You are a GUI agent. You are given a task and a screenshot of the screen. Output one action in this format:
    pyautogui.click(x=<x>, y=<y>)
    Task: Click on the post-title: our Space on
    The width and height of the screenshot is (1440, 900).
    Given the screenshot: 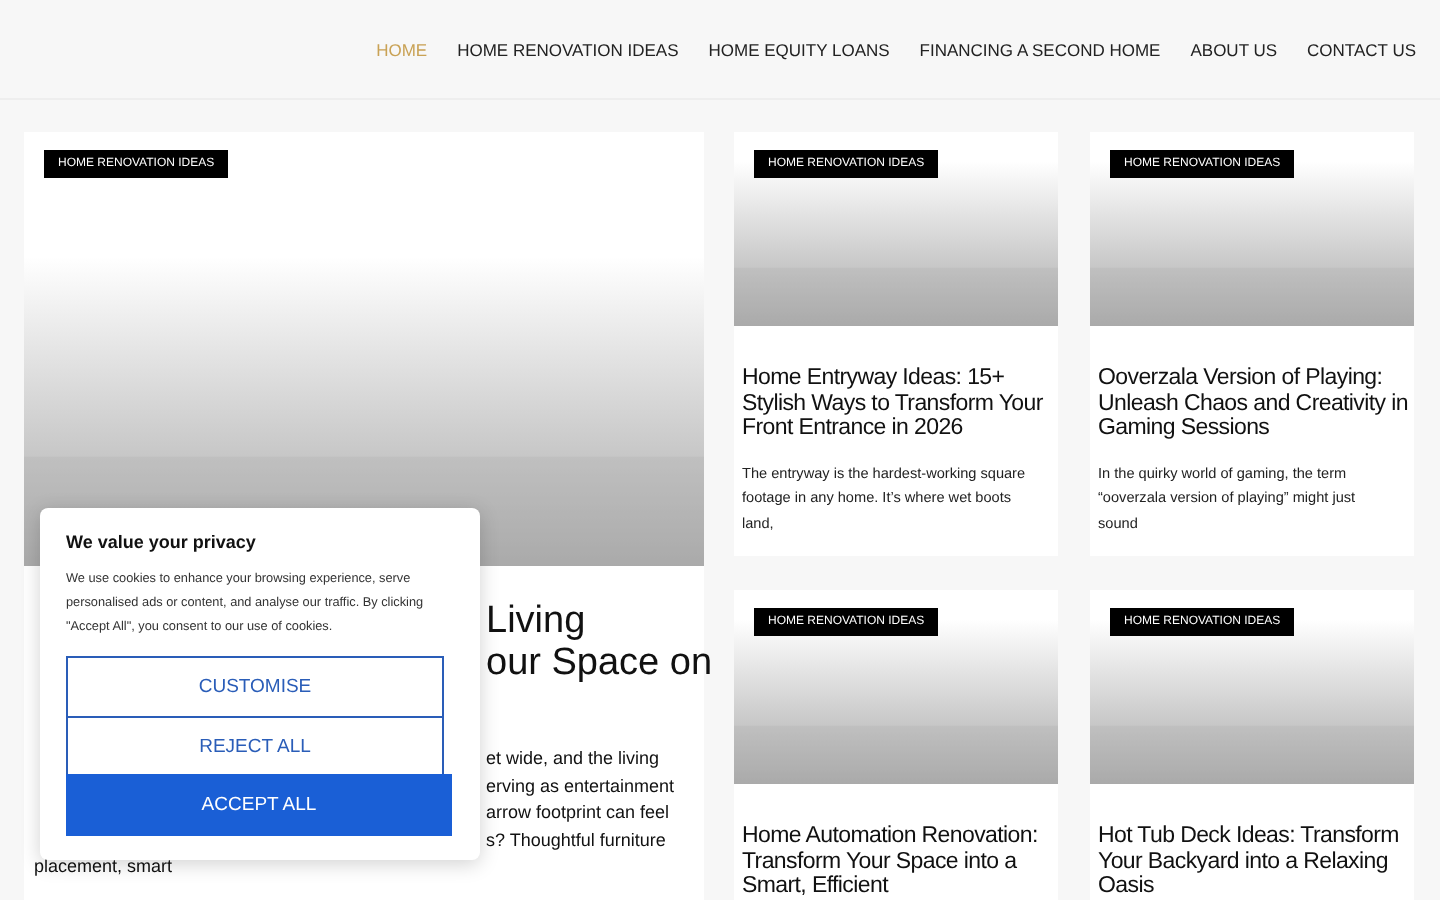 What is the action you would take?
    pyautogui.click(x=599, y=663)
    